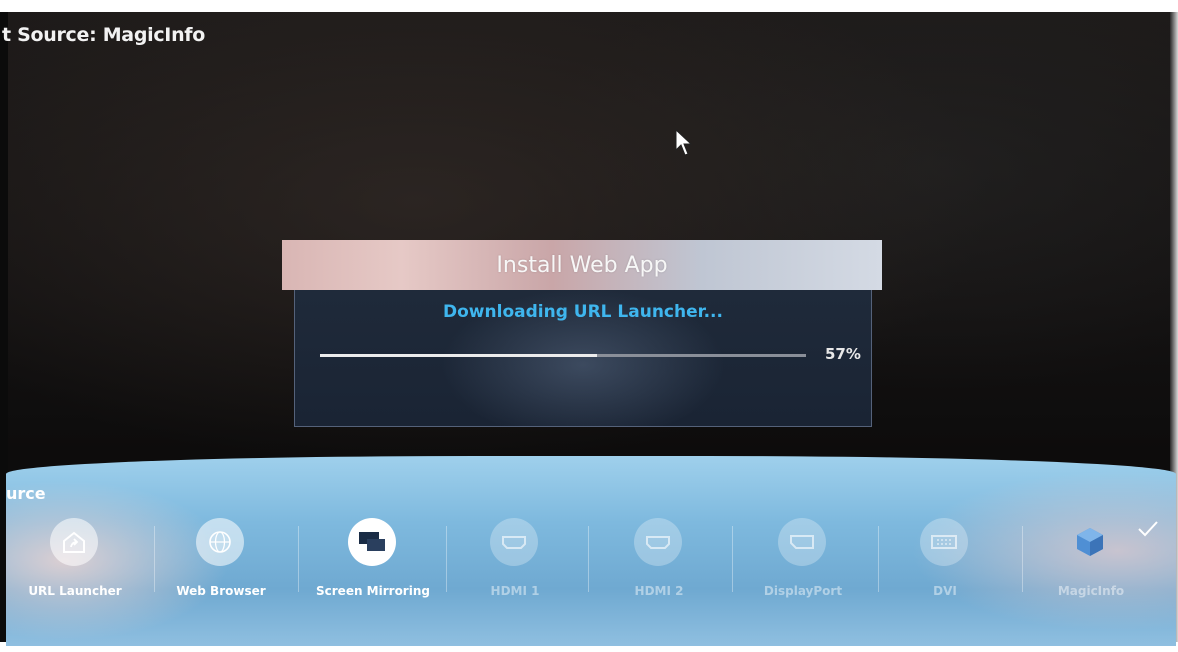  What do you see at coordinates (221, 591) in the screenshot?
I see `source-item-label: Web Browser` at bounding box center [221, 591].